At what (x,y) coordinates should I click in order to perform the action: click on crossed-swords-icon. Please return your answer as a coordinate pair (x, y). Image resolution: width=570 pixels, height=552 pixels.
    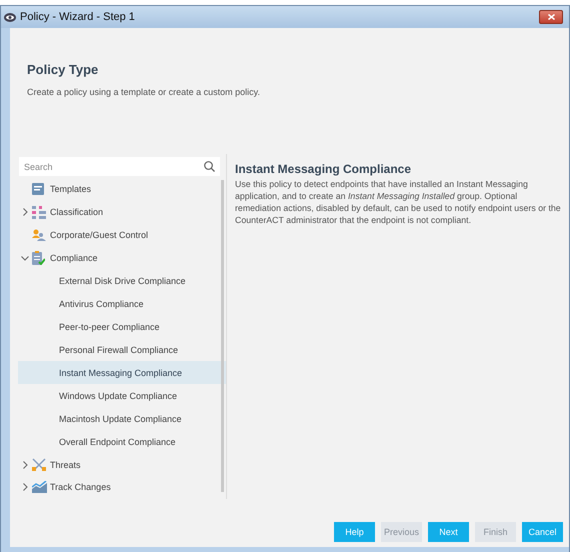
    Looking at the image, I should click on (39, 465).